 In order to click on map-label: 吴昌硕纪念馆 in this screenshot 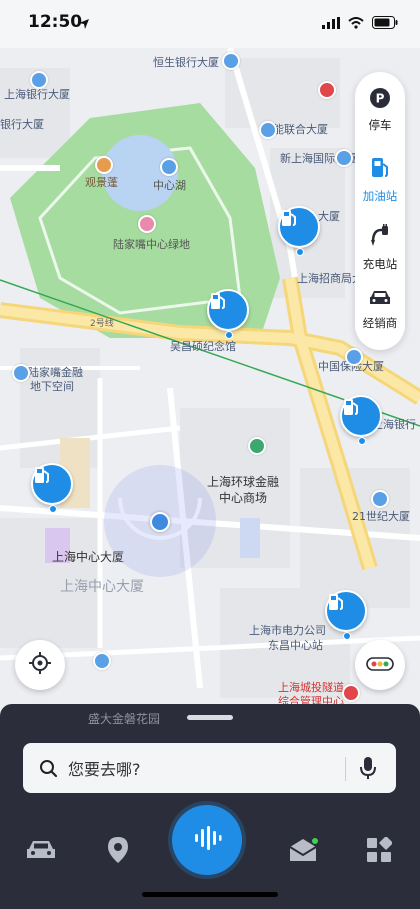, I will do `click(203, 346)`.